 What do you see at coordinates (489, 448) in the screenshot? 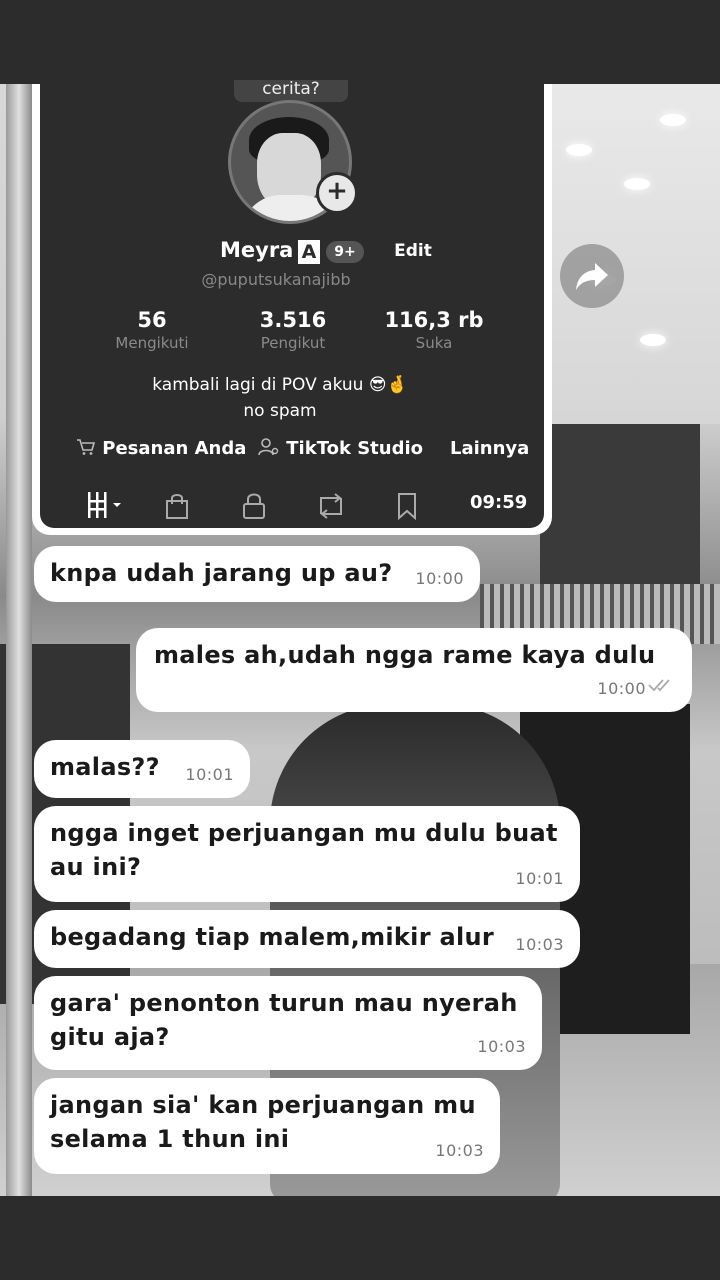
I see `more-link: Lainnya` at bounding box center [489, 448].